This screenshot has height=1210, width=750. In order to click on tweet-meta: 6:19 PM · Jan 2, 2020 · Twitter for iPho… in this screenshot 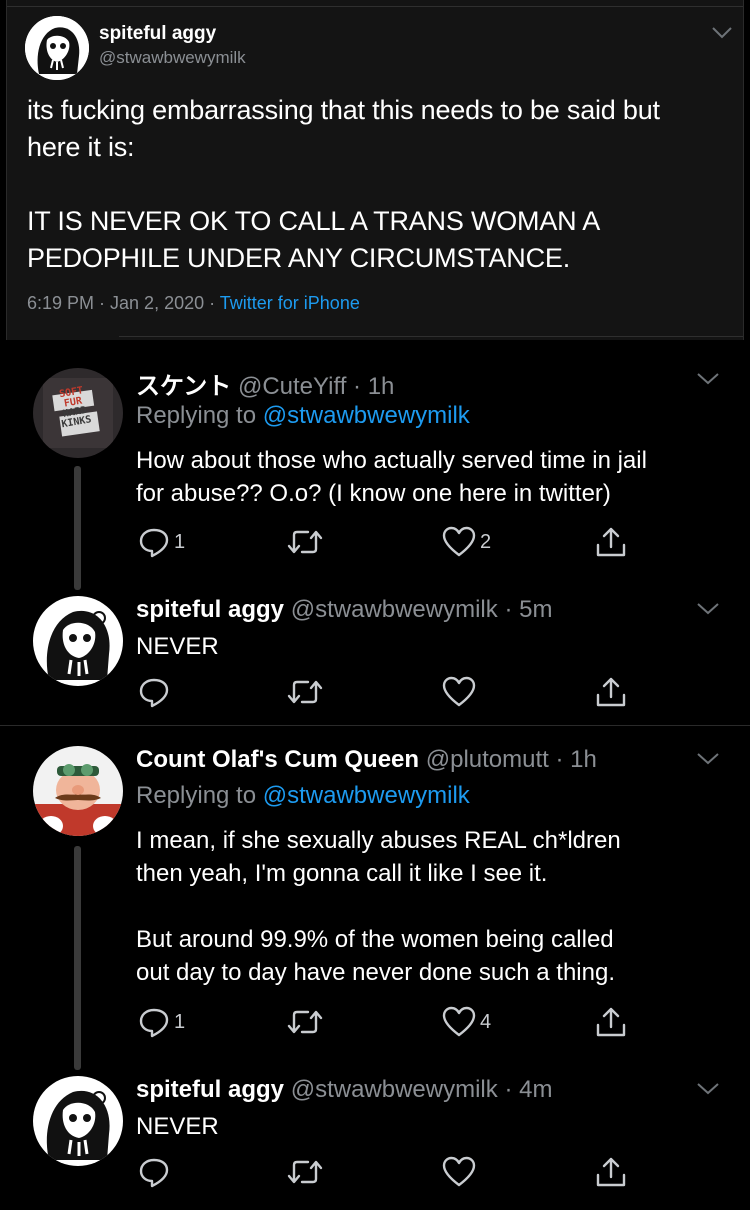, I will do `click(193, 303)`.